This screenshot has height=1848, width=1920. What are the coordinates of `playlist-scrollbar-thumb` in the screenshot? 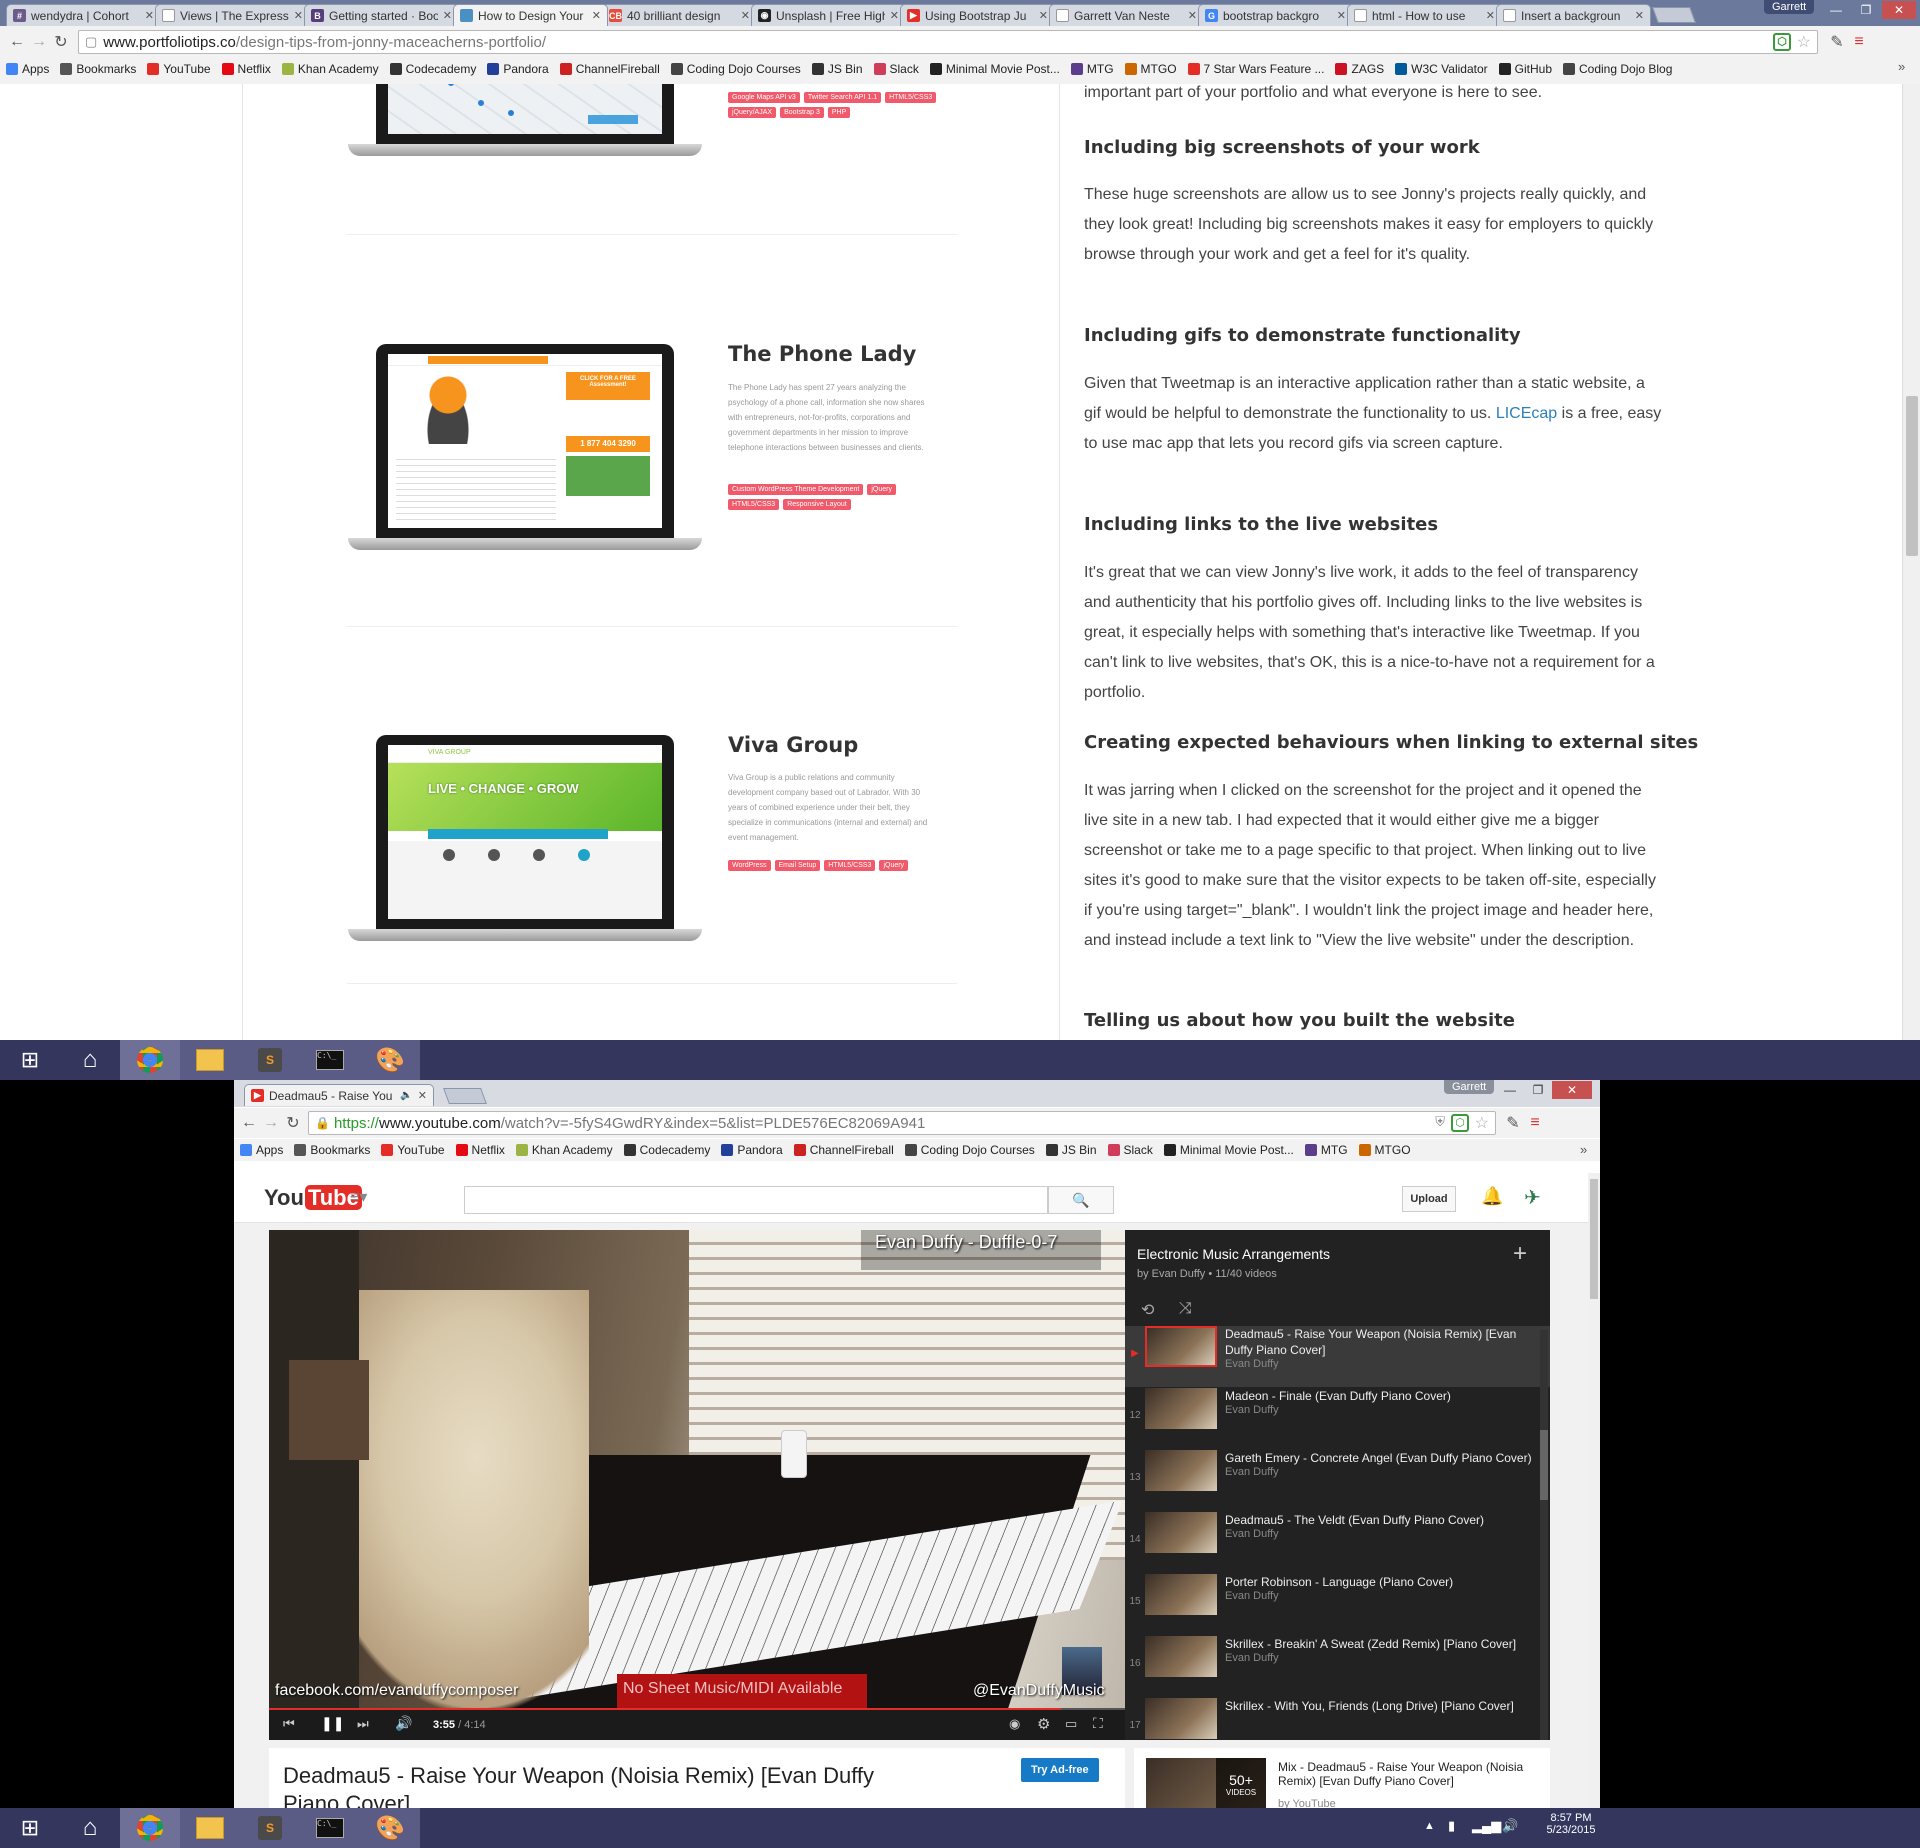 It's located at (1544, 1465).